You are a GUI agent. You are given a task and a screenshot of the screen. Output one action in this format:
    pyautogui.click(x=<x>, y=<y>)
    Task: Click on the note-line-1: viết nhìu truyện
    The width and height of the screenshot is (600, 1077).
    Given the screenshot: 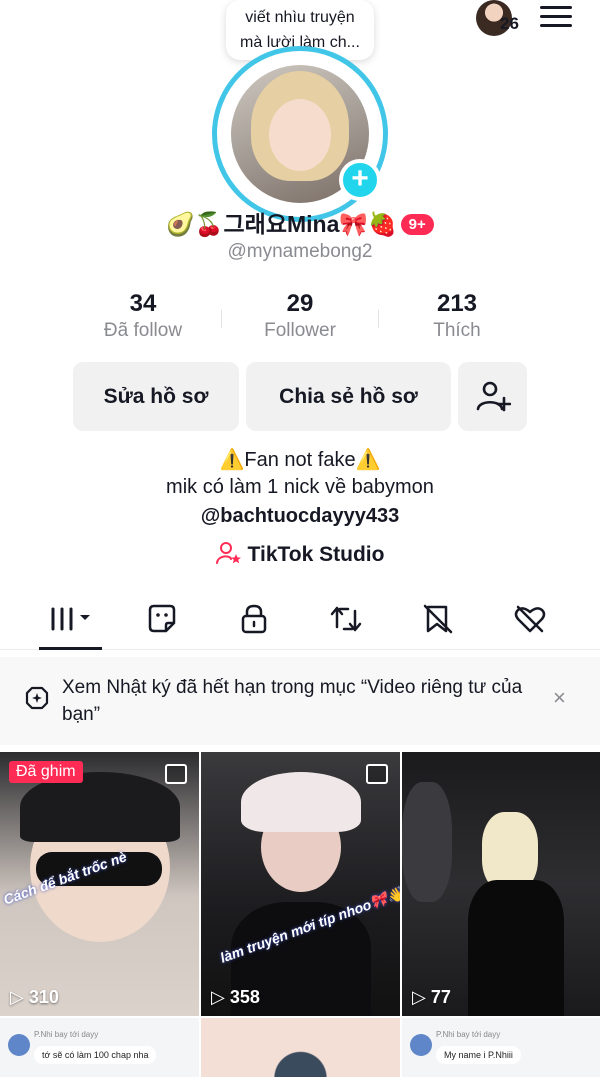 What is the action you would take?
    pyautogui.click(x=300, y=17)
    